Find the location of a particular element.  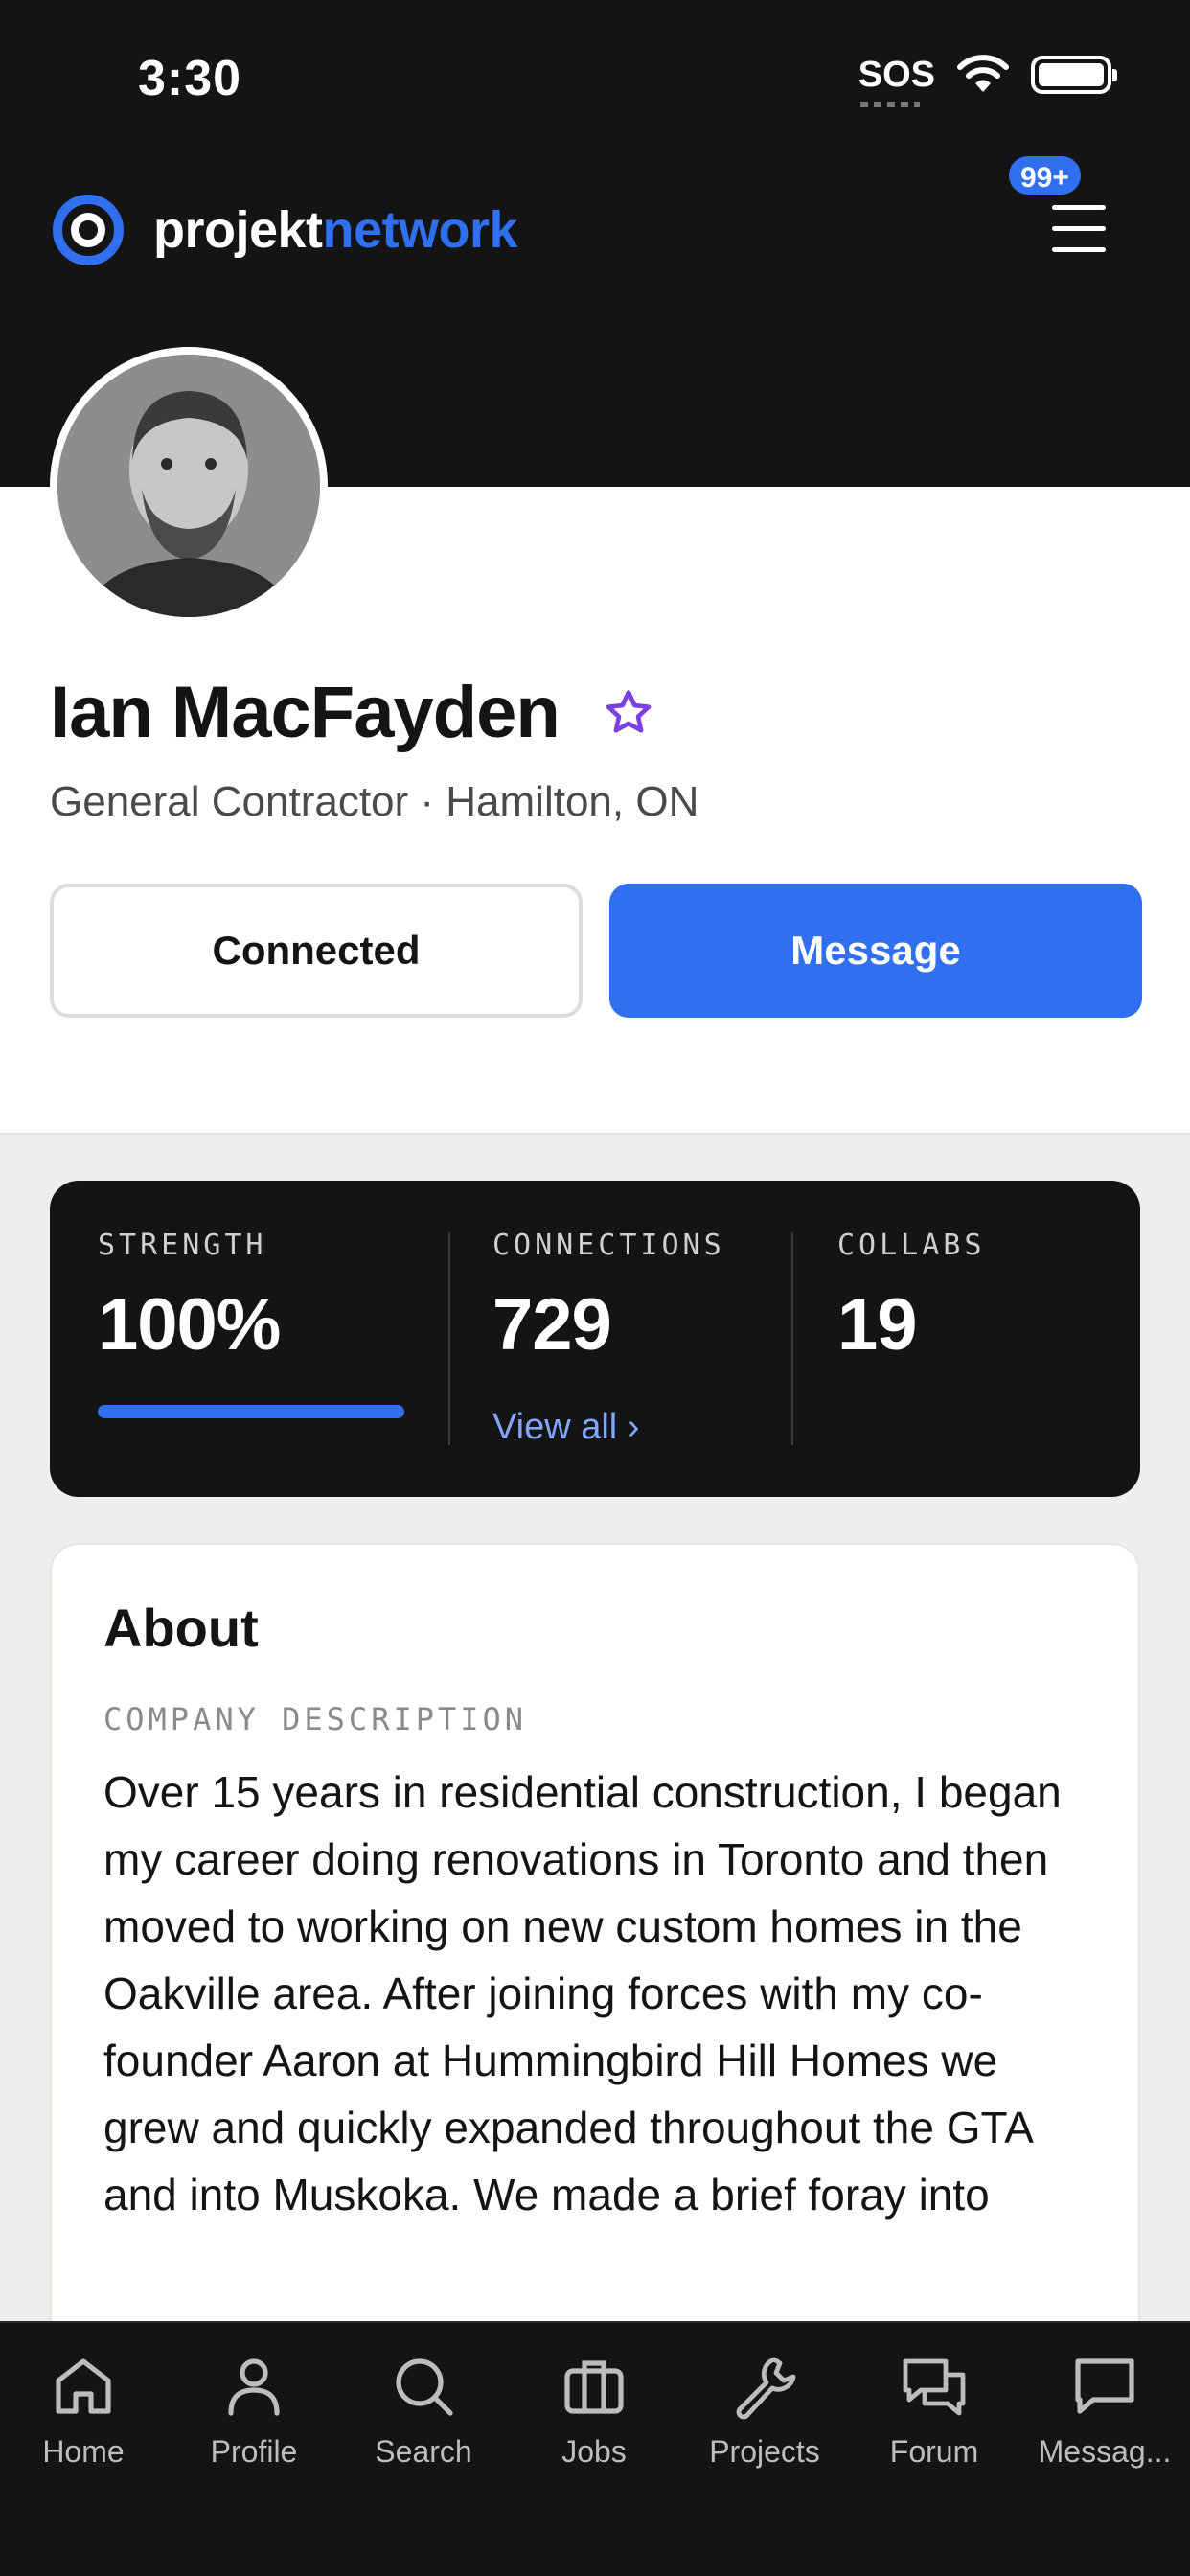

tab-projects: Projects is located at coordinates (764, 2409).